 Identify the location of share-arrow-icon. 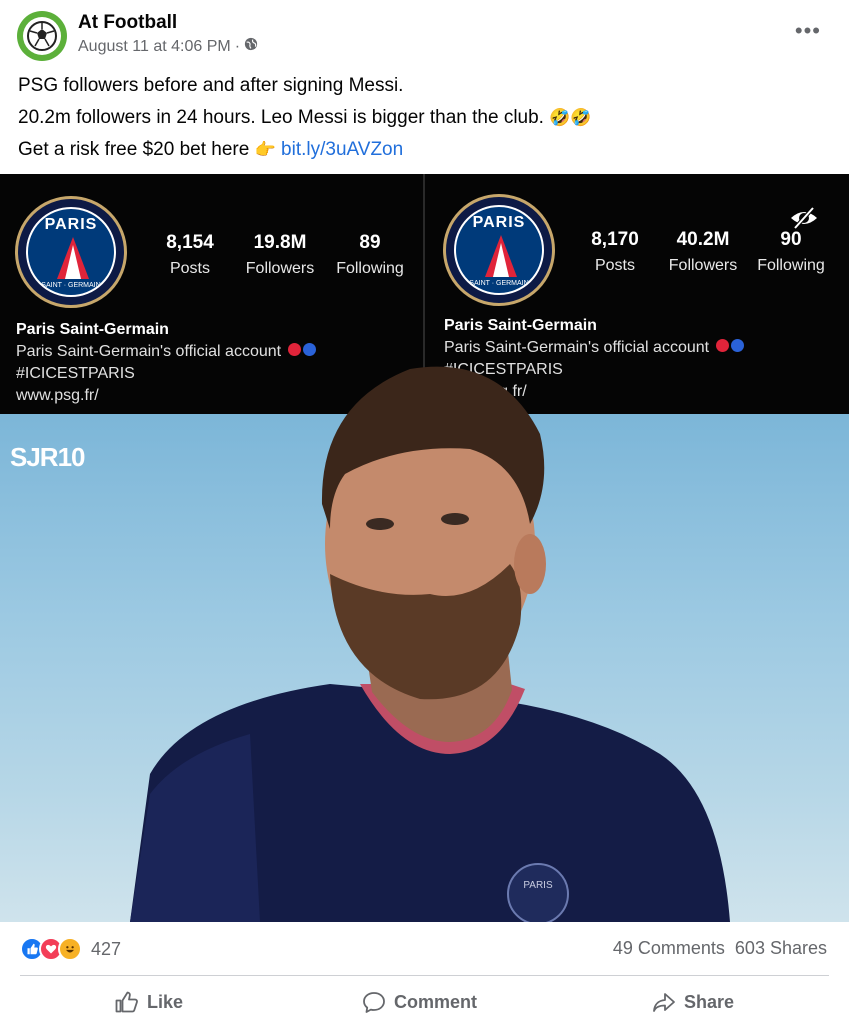
(664, 1002).